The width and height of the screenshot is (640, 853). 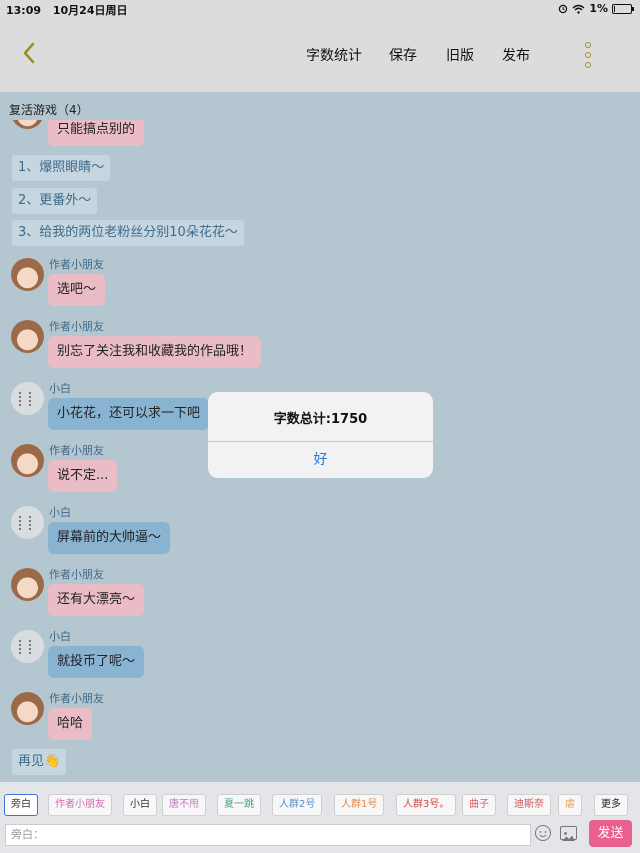 I want to click on role-tag-nue: 虐, so click(x=570, y=805).